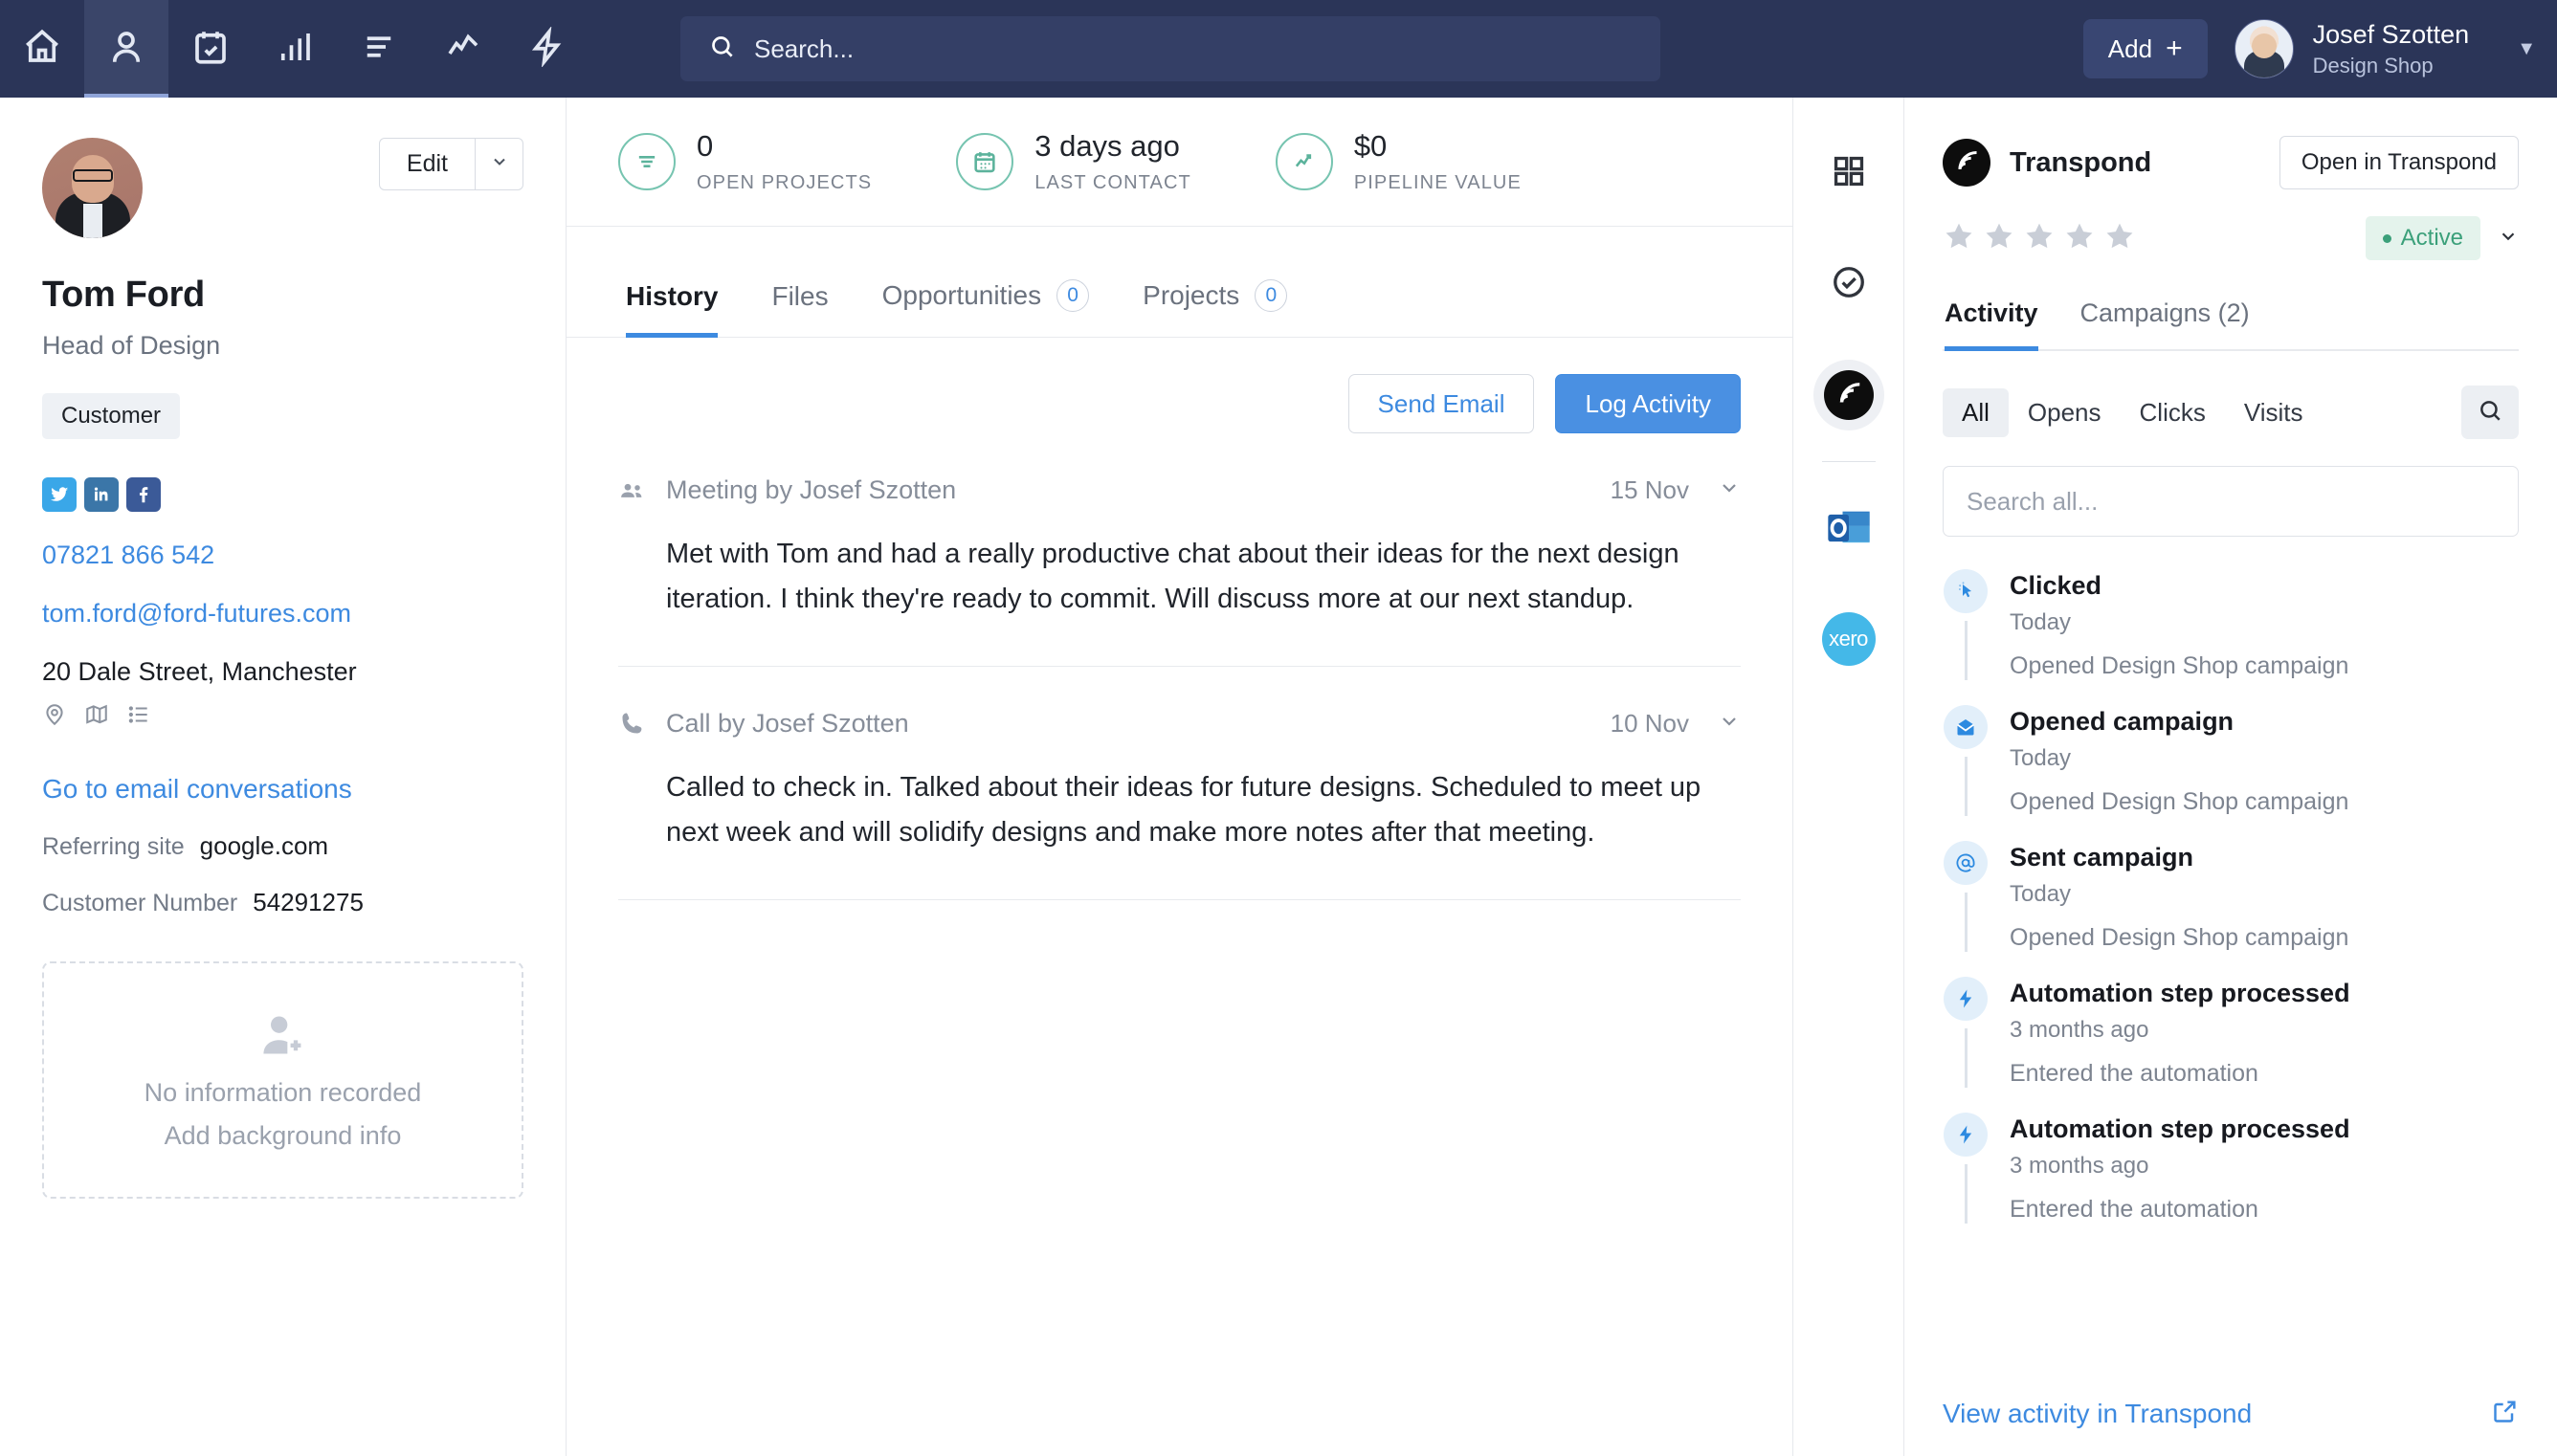 The image size is (2557, 1456). What do you see at coordinates (123, 295) in the screenshot?
I see `contact-name: Tom Ford` at bounding box center [123, 295].